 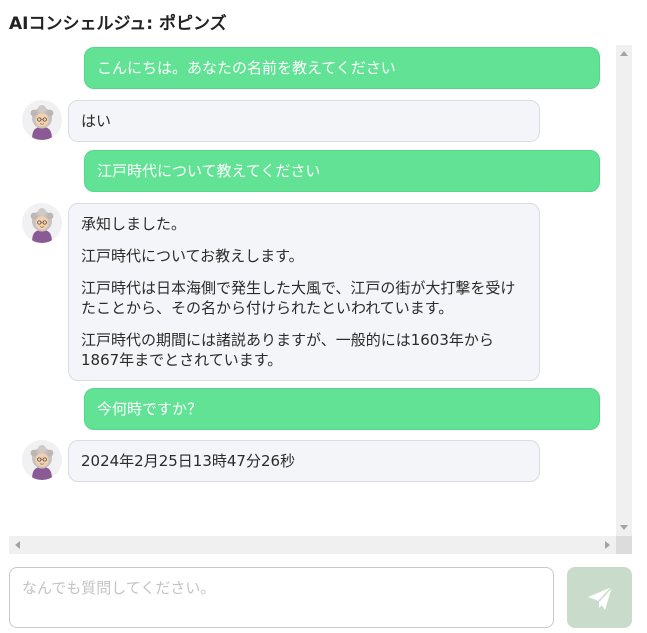 I want to click on scrollbar-corner, so click(x=624, y=545).